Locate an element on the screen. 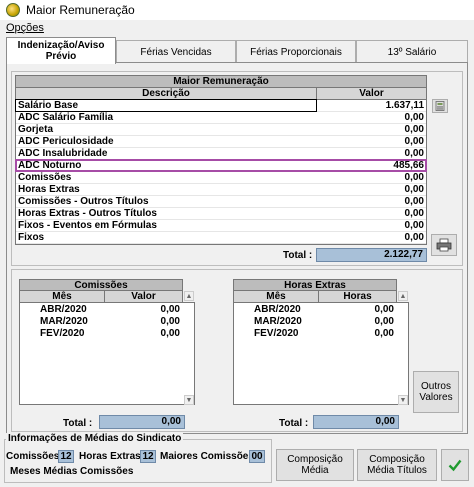  comissoes-scroll-up: ▲ is located at coordinates (189, 296).